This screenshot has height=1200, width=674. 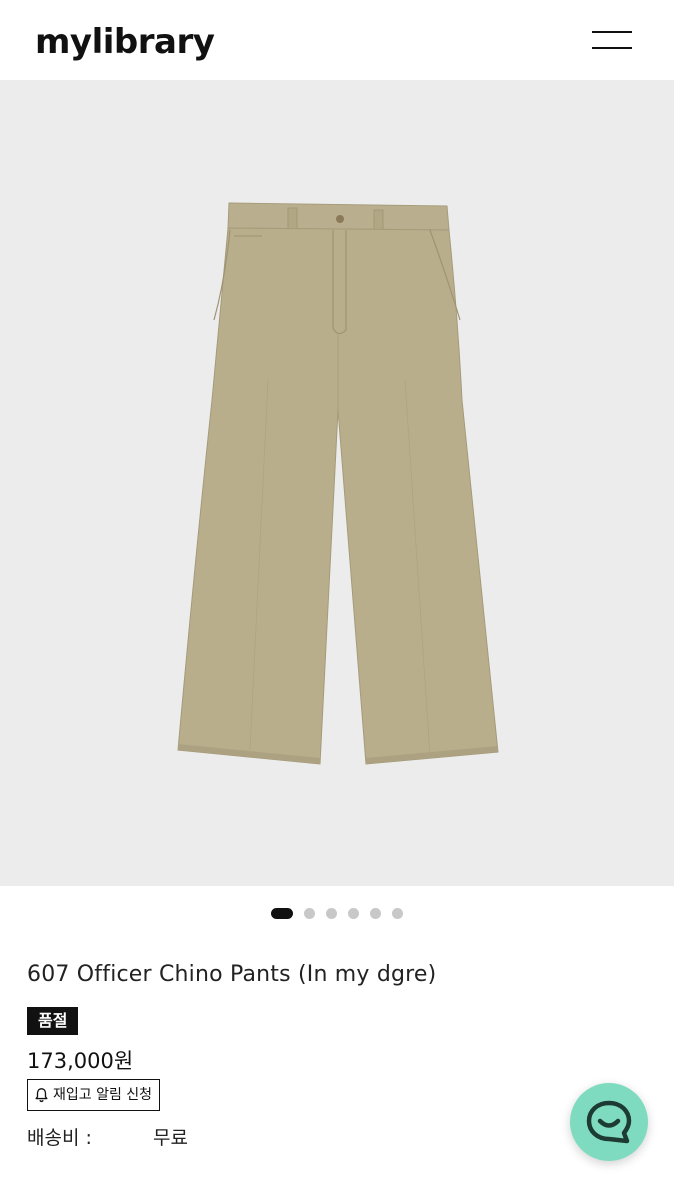 I want to click on carousel-dots, so click(x=337, y=911).